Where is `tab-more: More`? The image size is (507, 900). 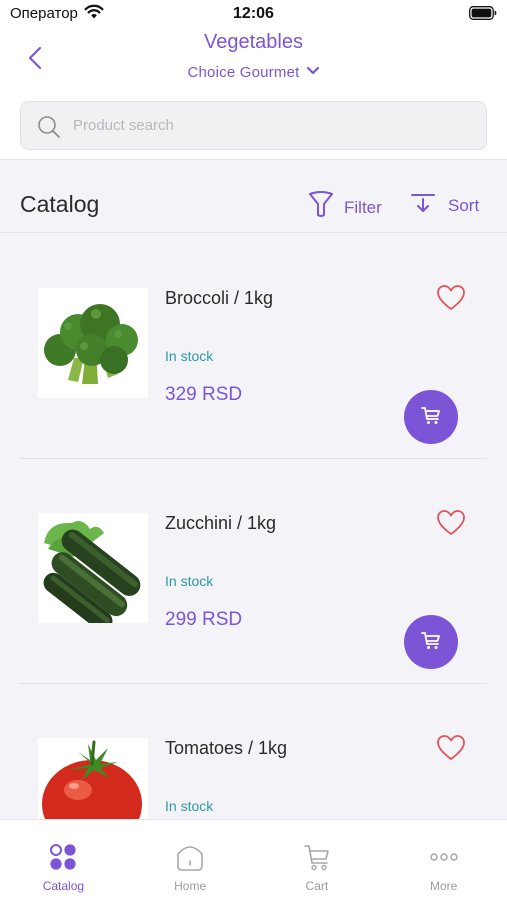 tab-more: More is located at coordinates (443, 860).